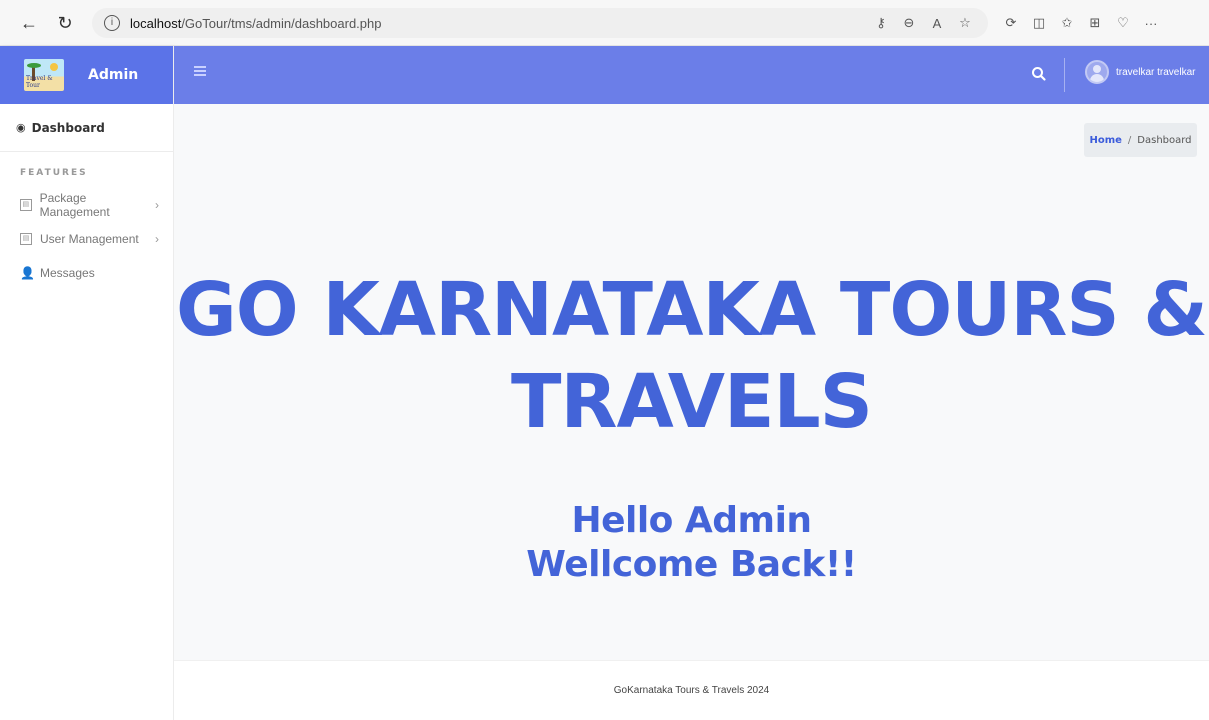 The height and width of the screenshot is (720, 1209). What do you see at coordinates (692, 310) in the screenshot?
I see `page-title-line: GO KARNATAKA TOURS &` at bounding box center [692, 310].